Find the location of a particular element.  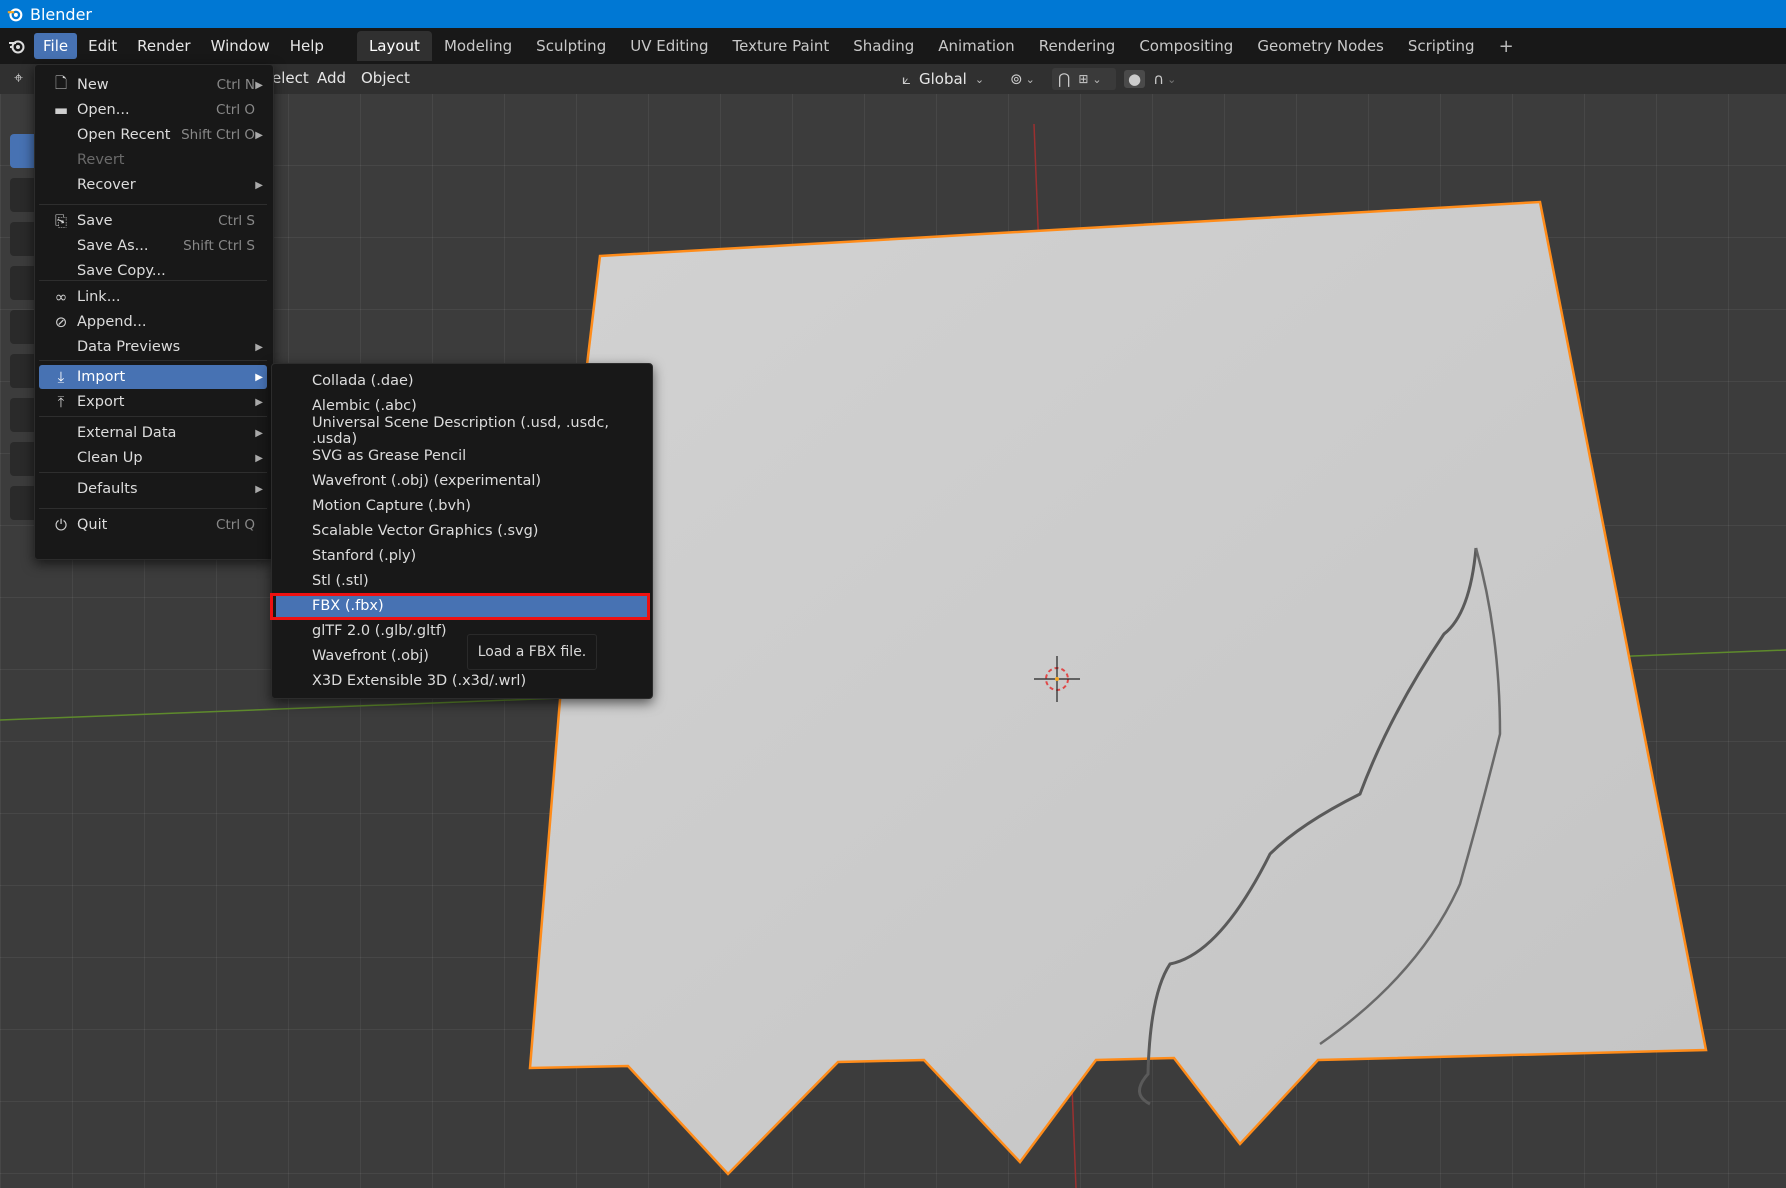

pivot-point-dropdown: ⊚ ⌄ is located at coordinates (1028, 79).